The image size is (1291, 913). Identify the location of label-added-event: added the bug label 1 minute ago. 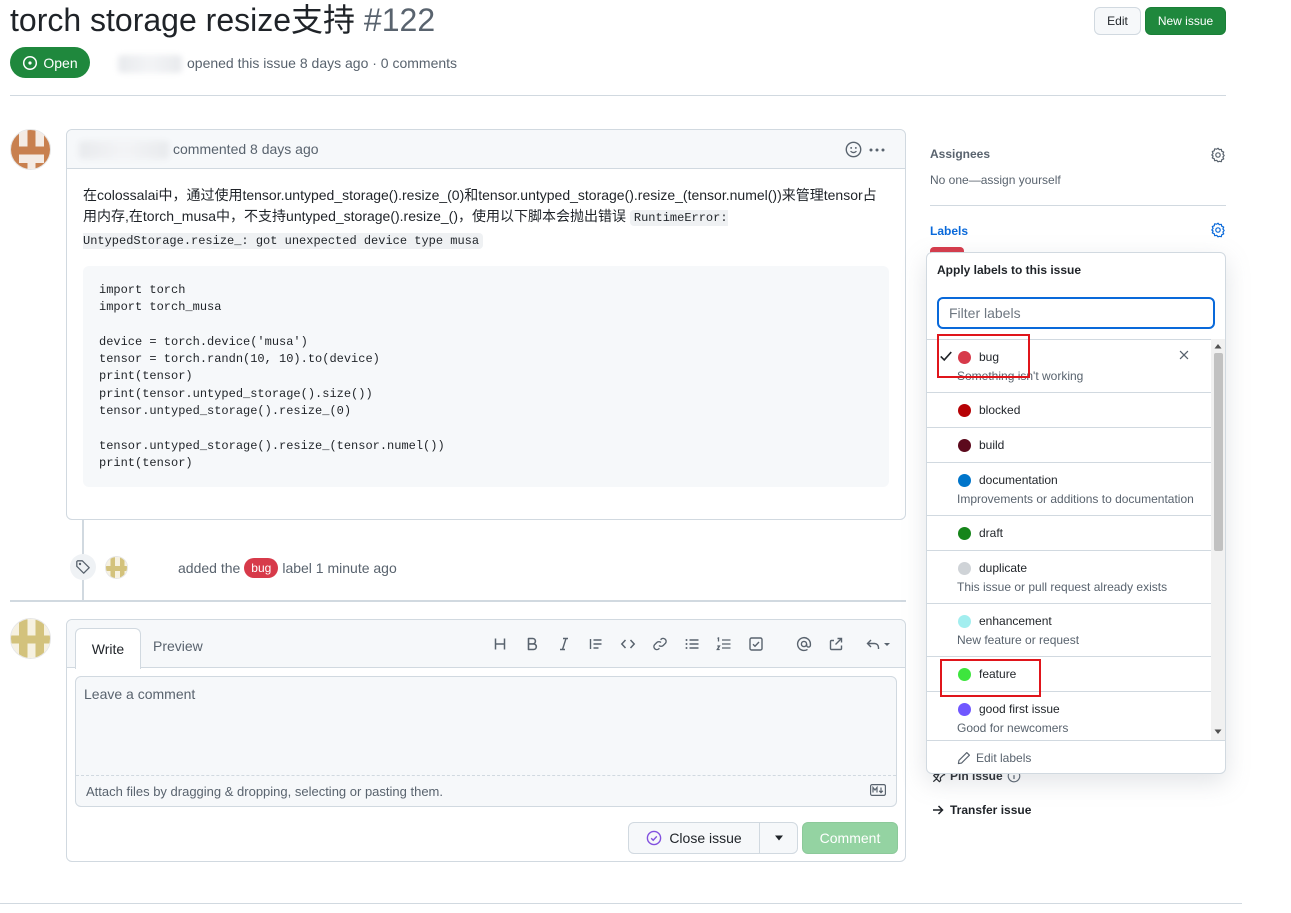
(287, 568).